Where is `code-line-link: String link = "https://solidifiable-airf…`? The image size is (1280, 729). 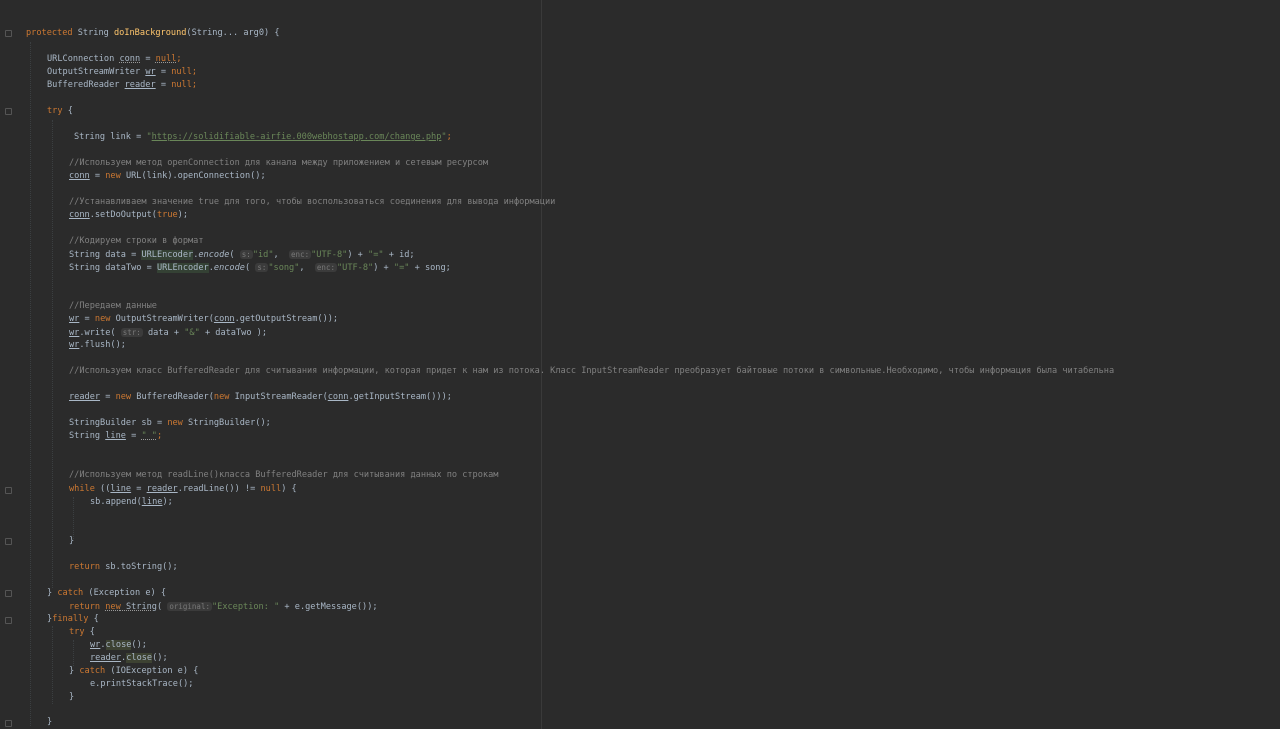
code-line-link: String link = "https://solidifiable-airf… is located at coordinates (263, 137).